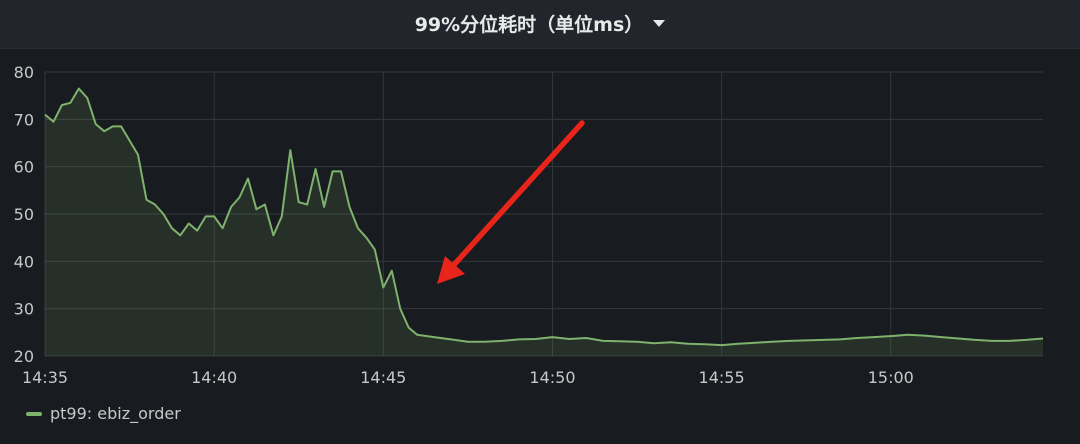 This screenshot has height=444, width=1080. Describe the element at coordinates (45, 377) in the screenshot. I see `x-tick-label: 14:35` at that location.